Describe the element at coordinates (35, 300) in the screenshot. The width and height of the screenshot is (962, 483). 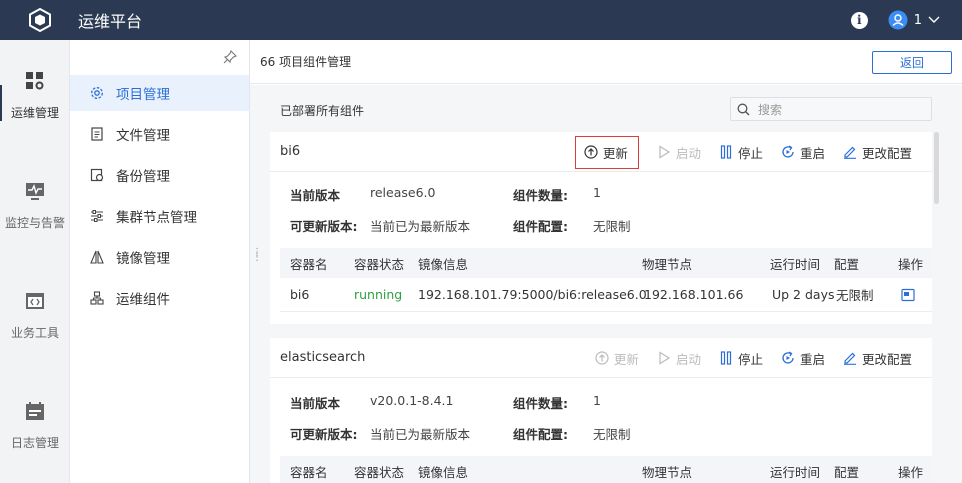
I see `code-window-icon` at that location.